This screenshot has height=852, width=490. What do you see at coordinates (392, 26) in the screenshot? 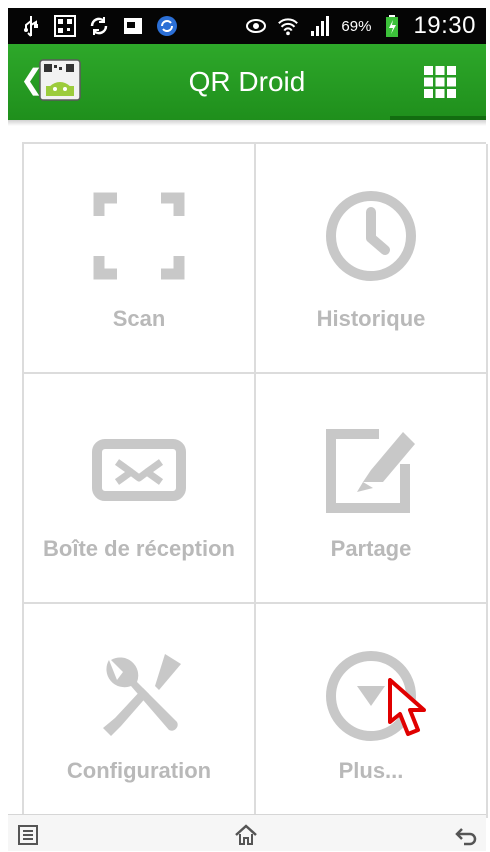
I see `battery-charging-icon` at bounding box center [392, 26].